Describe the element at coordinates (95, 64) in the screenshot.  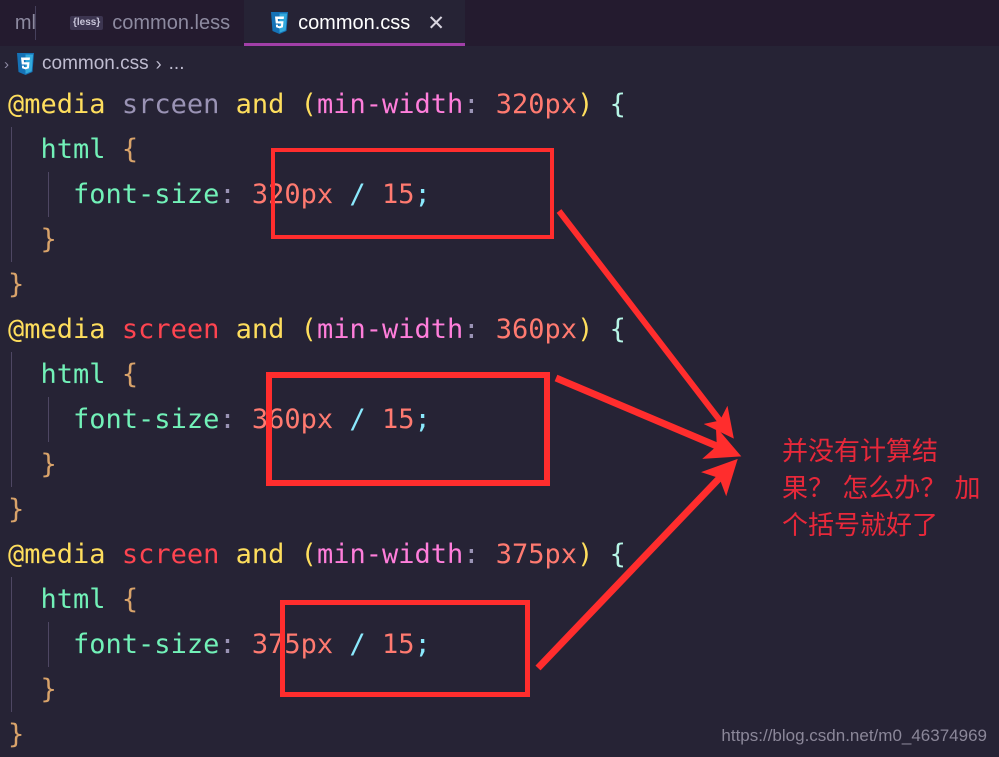
I see `breadcrumb-file: common.css` at that location.